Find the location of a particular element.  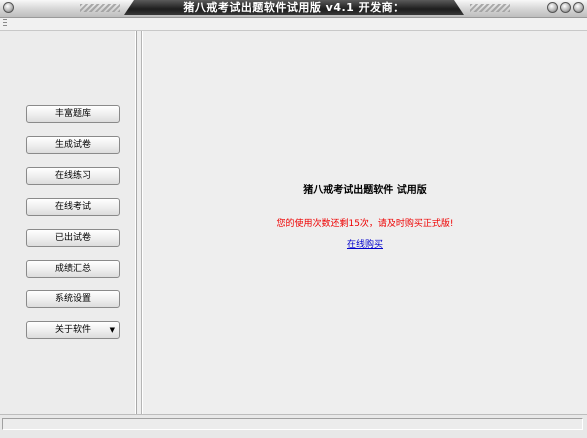

nav-button-label: 生成试卷 is located at coordinates (72, 145).